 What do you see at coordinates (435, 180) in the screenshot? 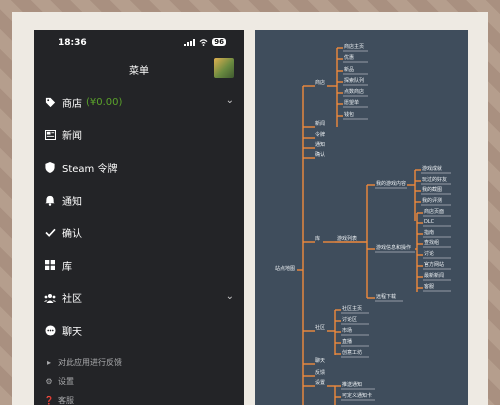
I see `mindmap-leaf: 玩过的好友` at bounding box center [435, 180].